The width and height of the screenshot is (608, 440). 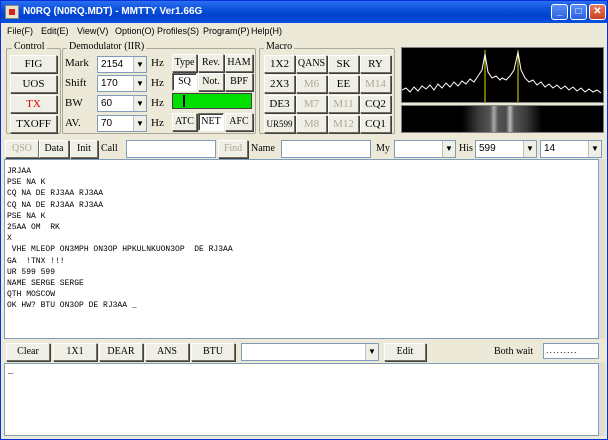 What do you see at coordinates (28, 352) in the screenshot?
I see `clear-button: Clear` at bounding box center [28, 352].